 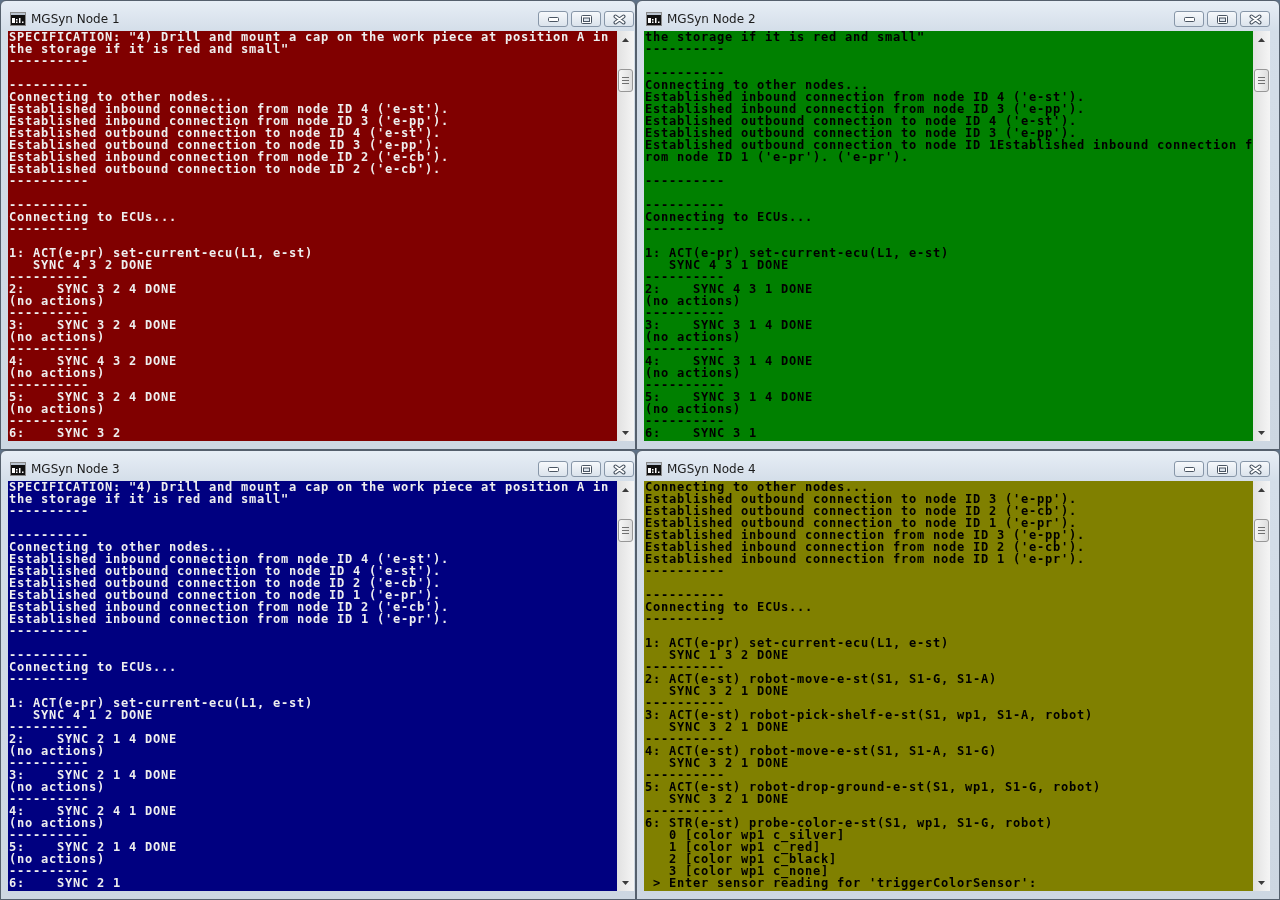 What do you see at coordinates (873, 787) in the screenshot?
I see `console-line: 5: ACT(e-st) robot-drop-ground-e-st(S1, wp1, S1-G, robot)` at bounding box center [873, 787].